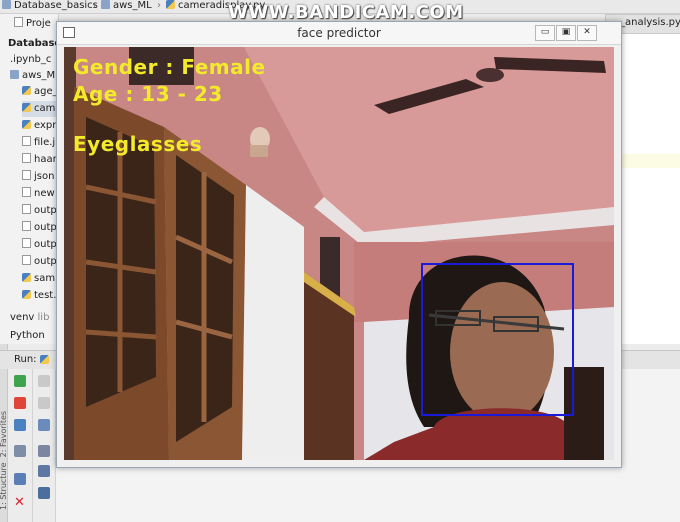 This screenshot has width=680, height=522. What do you see at coordinates (650, 179) in the screenshot?
I see `editor-area` at bounding box center [650, 179].